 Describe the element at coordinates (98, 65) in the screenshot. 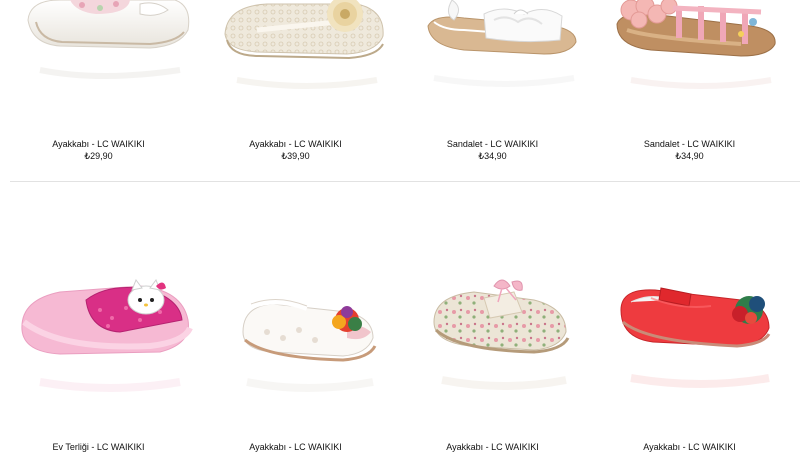

I see `white-ballet-flat-floral-lining-image` at that location.